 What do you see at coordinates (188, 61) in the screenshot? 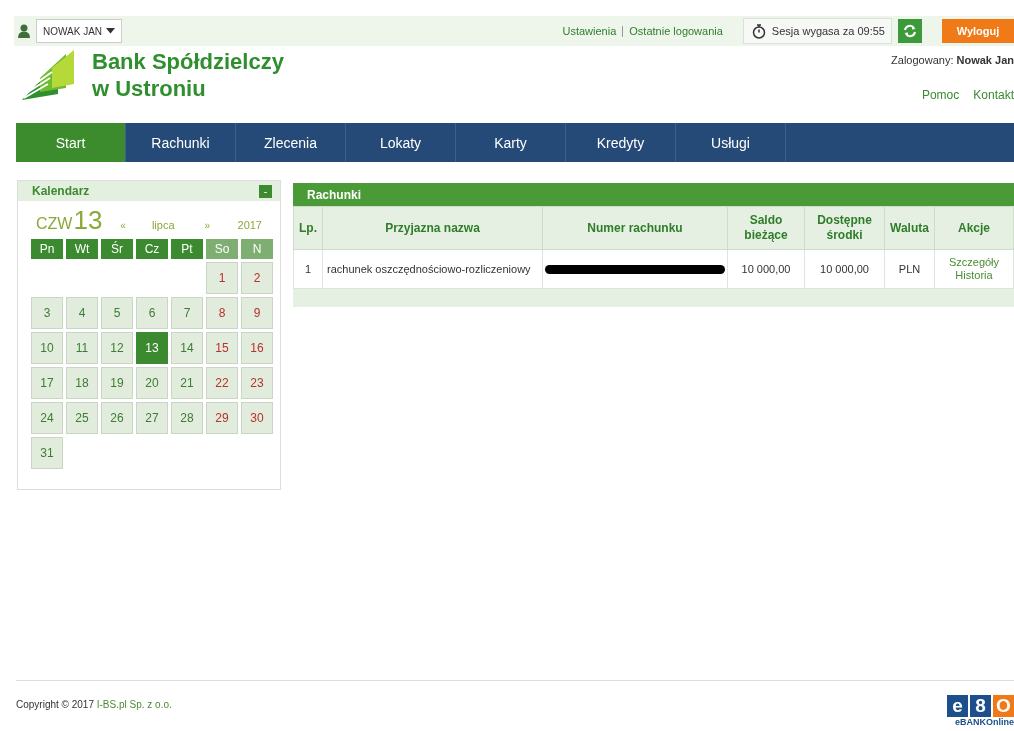
I see `bank-name: Bank Spółdzielczy` at bounding box center [188, 61].